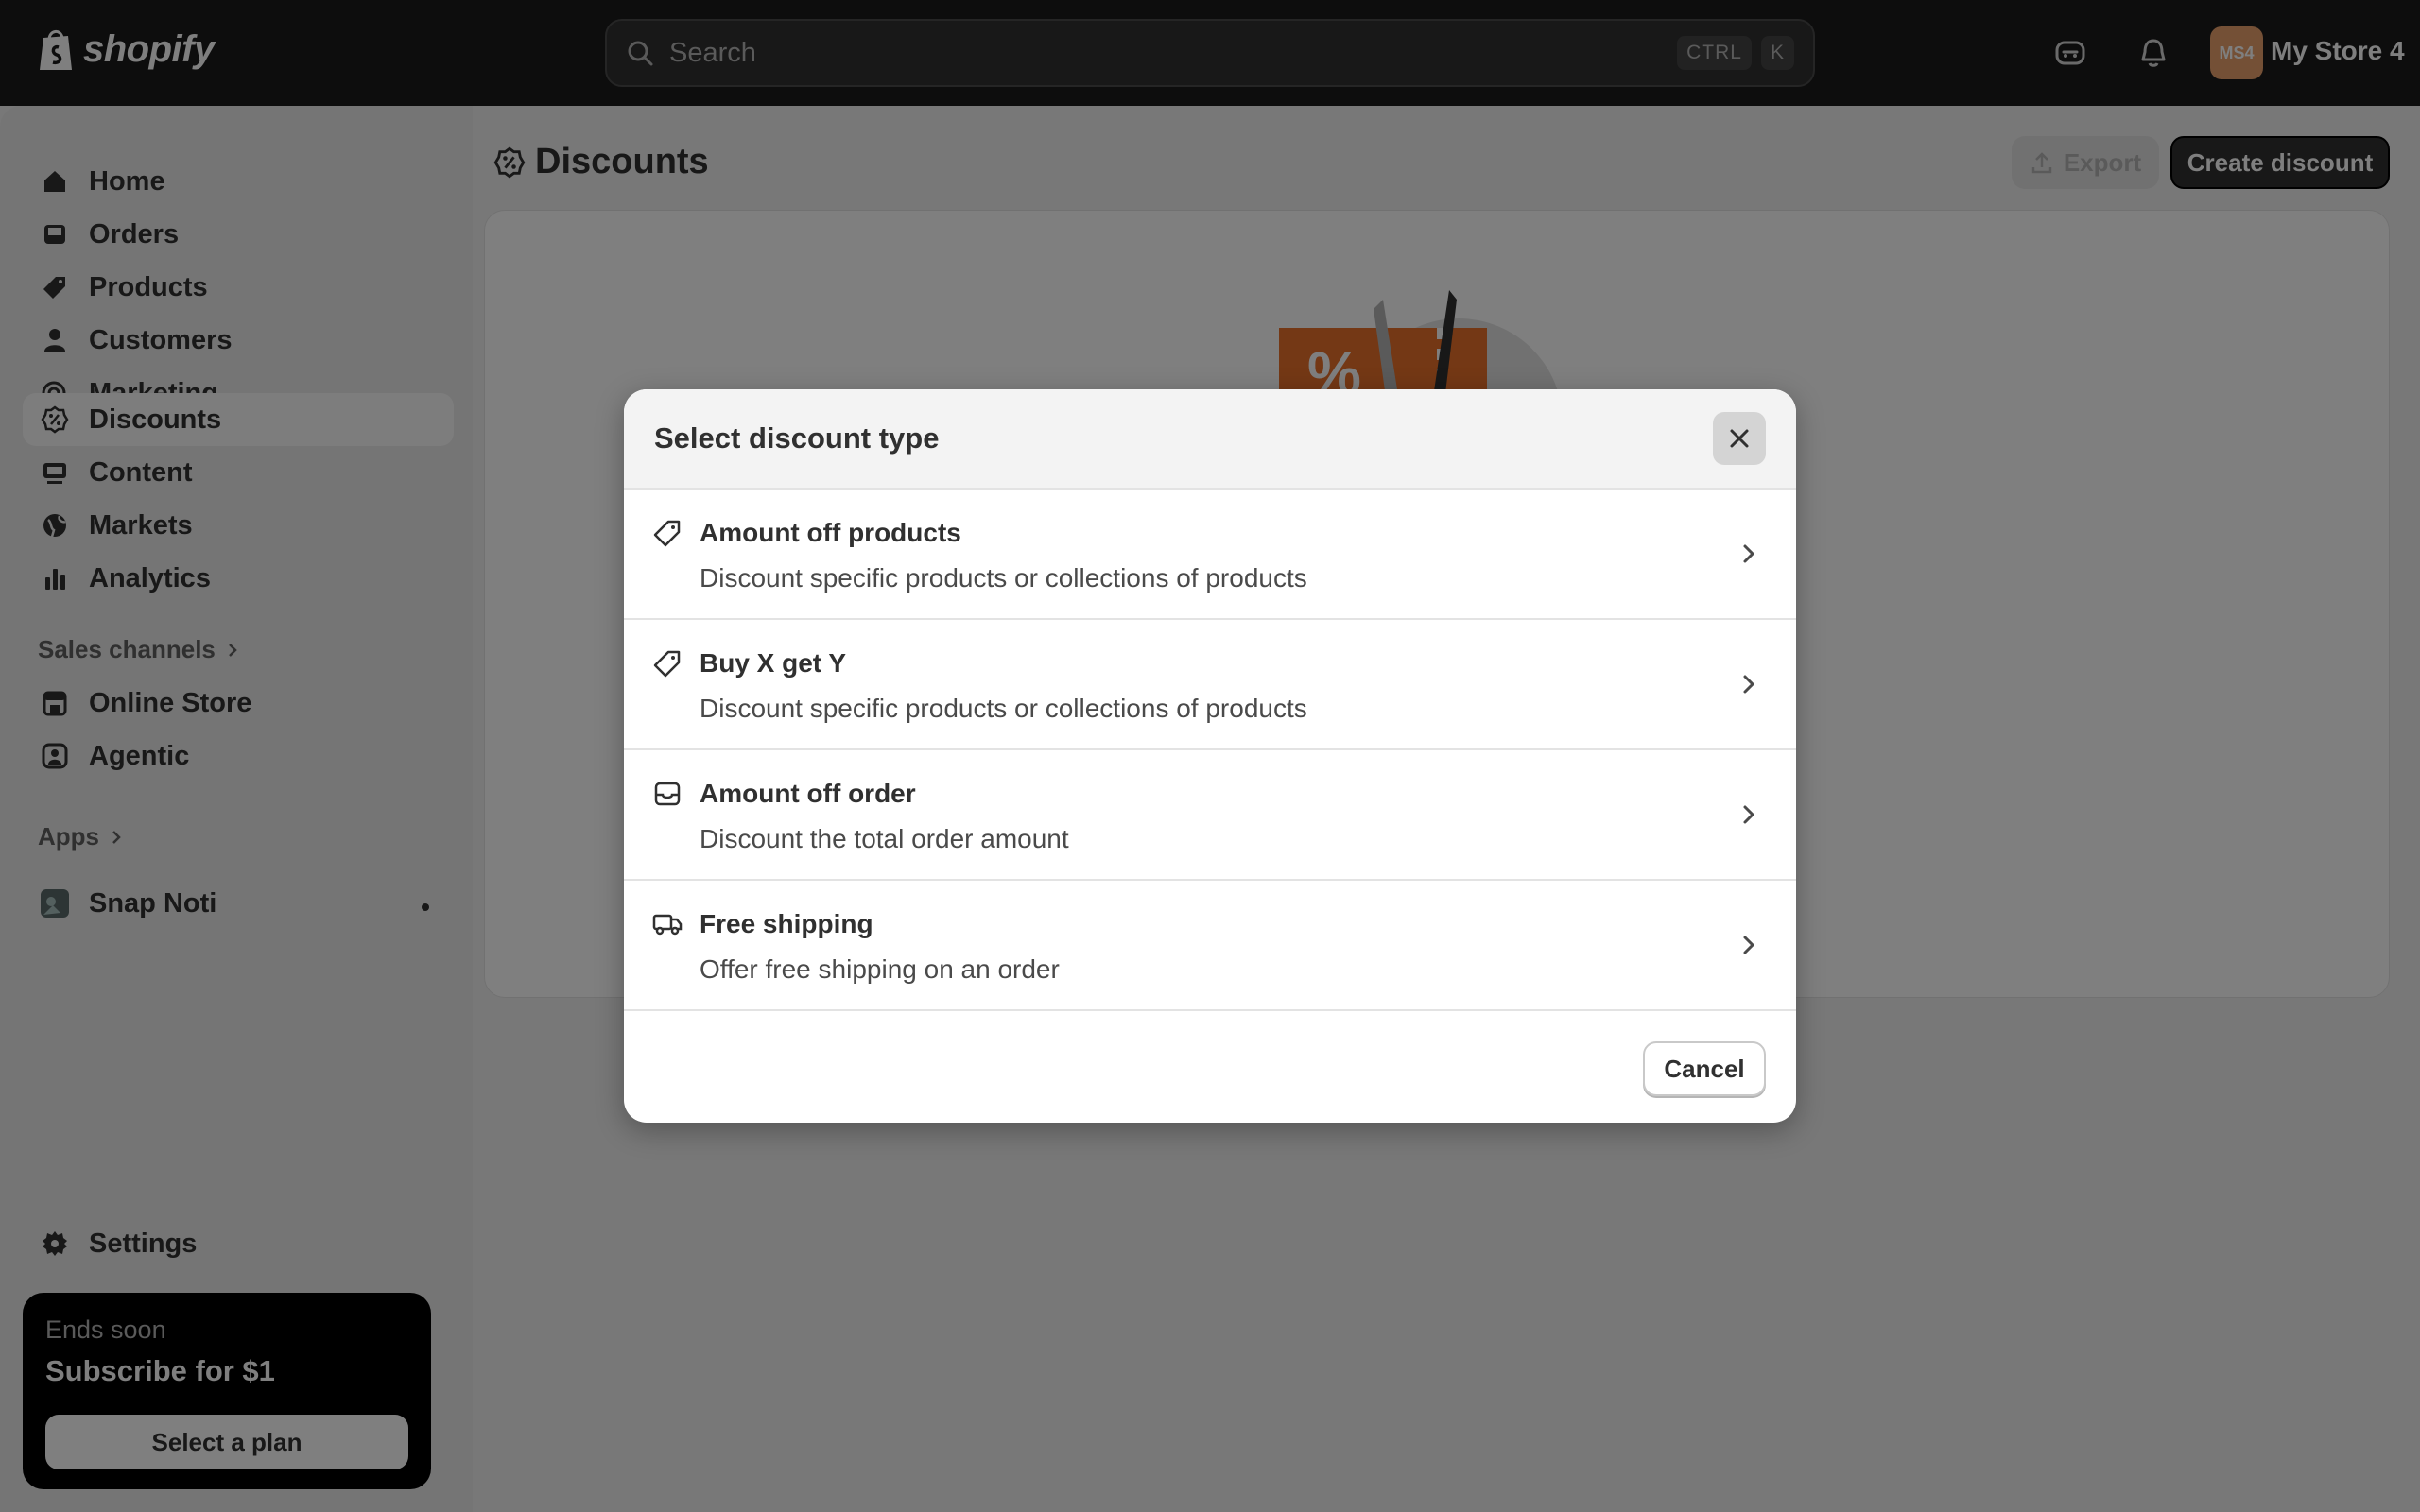 Image resolution: width=2420 pixels, height=1512 pixels. I want to click on dialog-footer: Cancel, so click(1210, 1067).